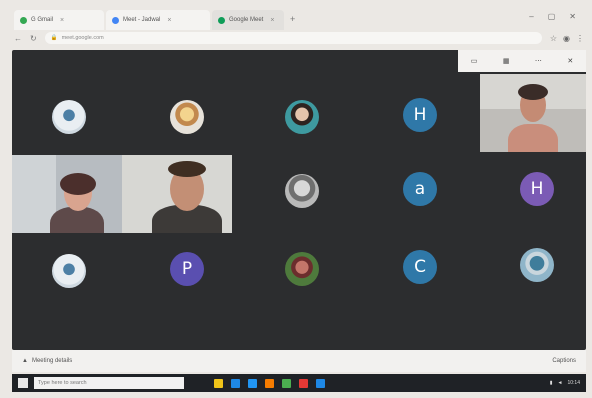 The width and height of the screenshot is (592, 398). I want to click on network-icon: ▮, so click(551, 383).